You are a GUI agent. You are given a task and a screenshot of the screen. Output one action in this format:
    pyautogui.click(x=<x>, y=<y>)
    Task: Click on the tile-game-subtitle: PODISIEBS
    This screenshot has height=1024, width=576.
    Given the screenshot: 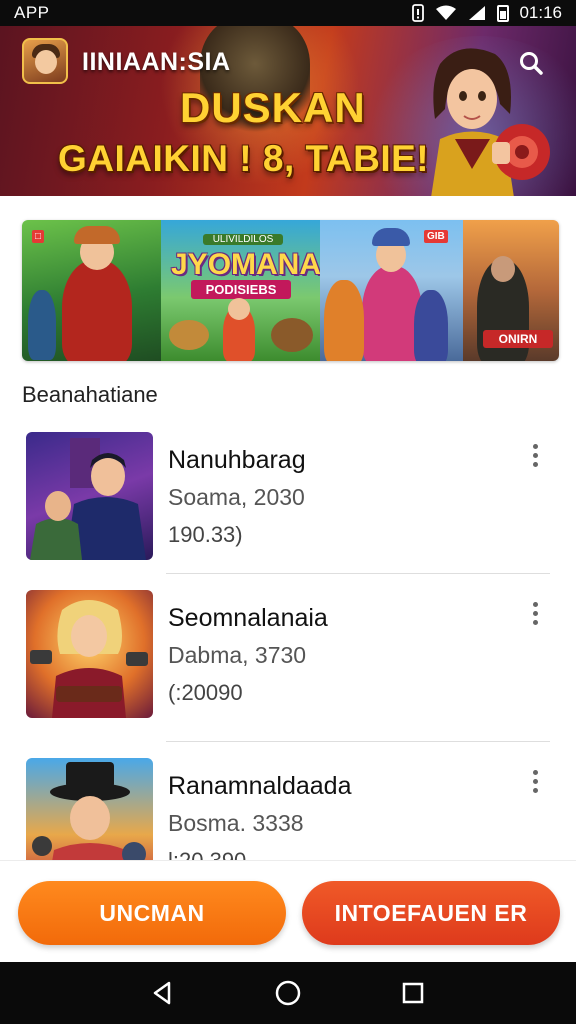 What is the action you would take?
    pyautogui.click(x=241, y=289)
    